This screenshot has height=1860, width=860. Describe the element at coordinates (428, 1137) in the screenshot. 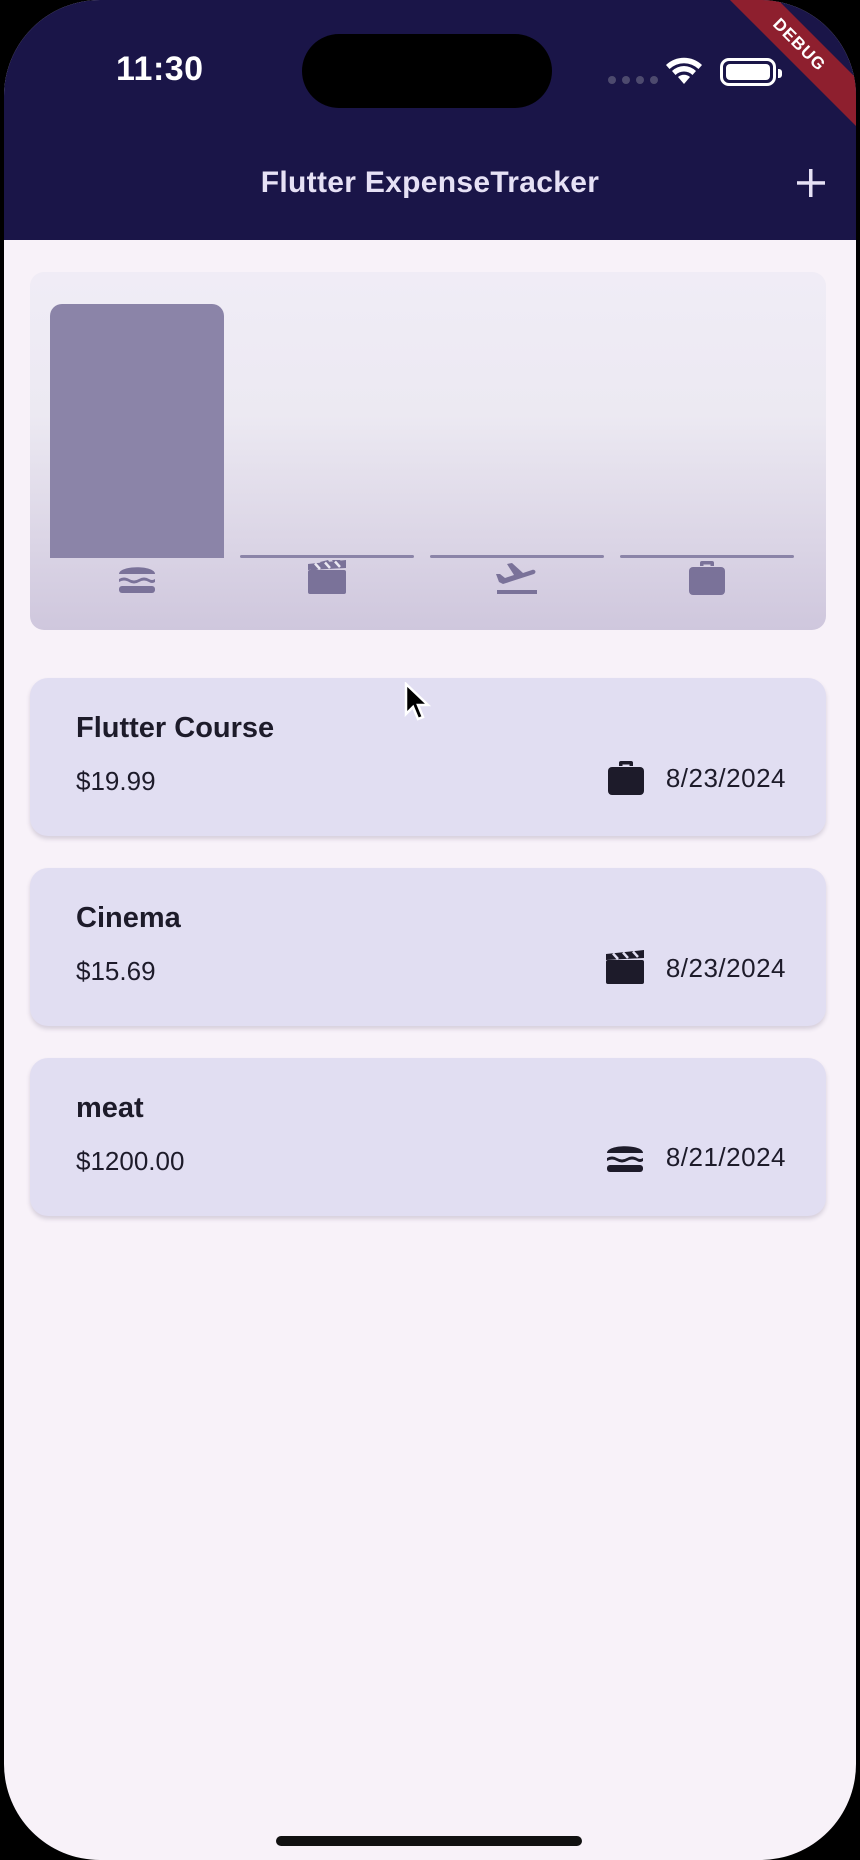

I see `expense-item: meat $1200.00 8/21/2024` at that location.